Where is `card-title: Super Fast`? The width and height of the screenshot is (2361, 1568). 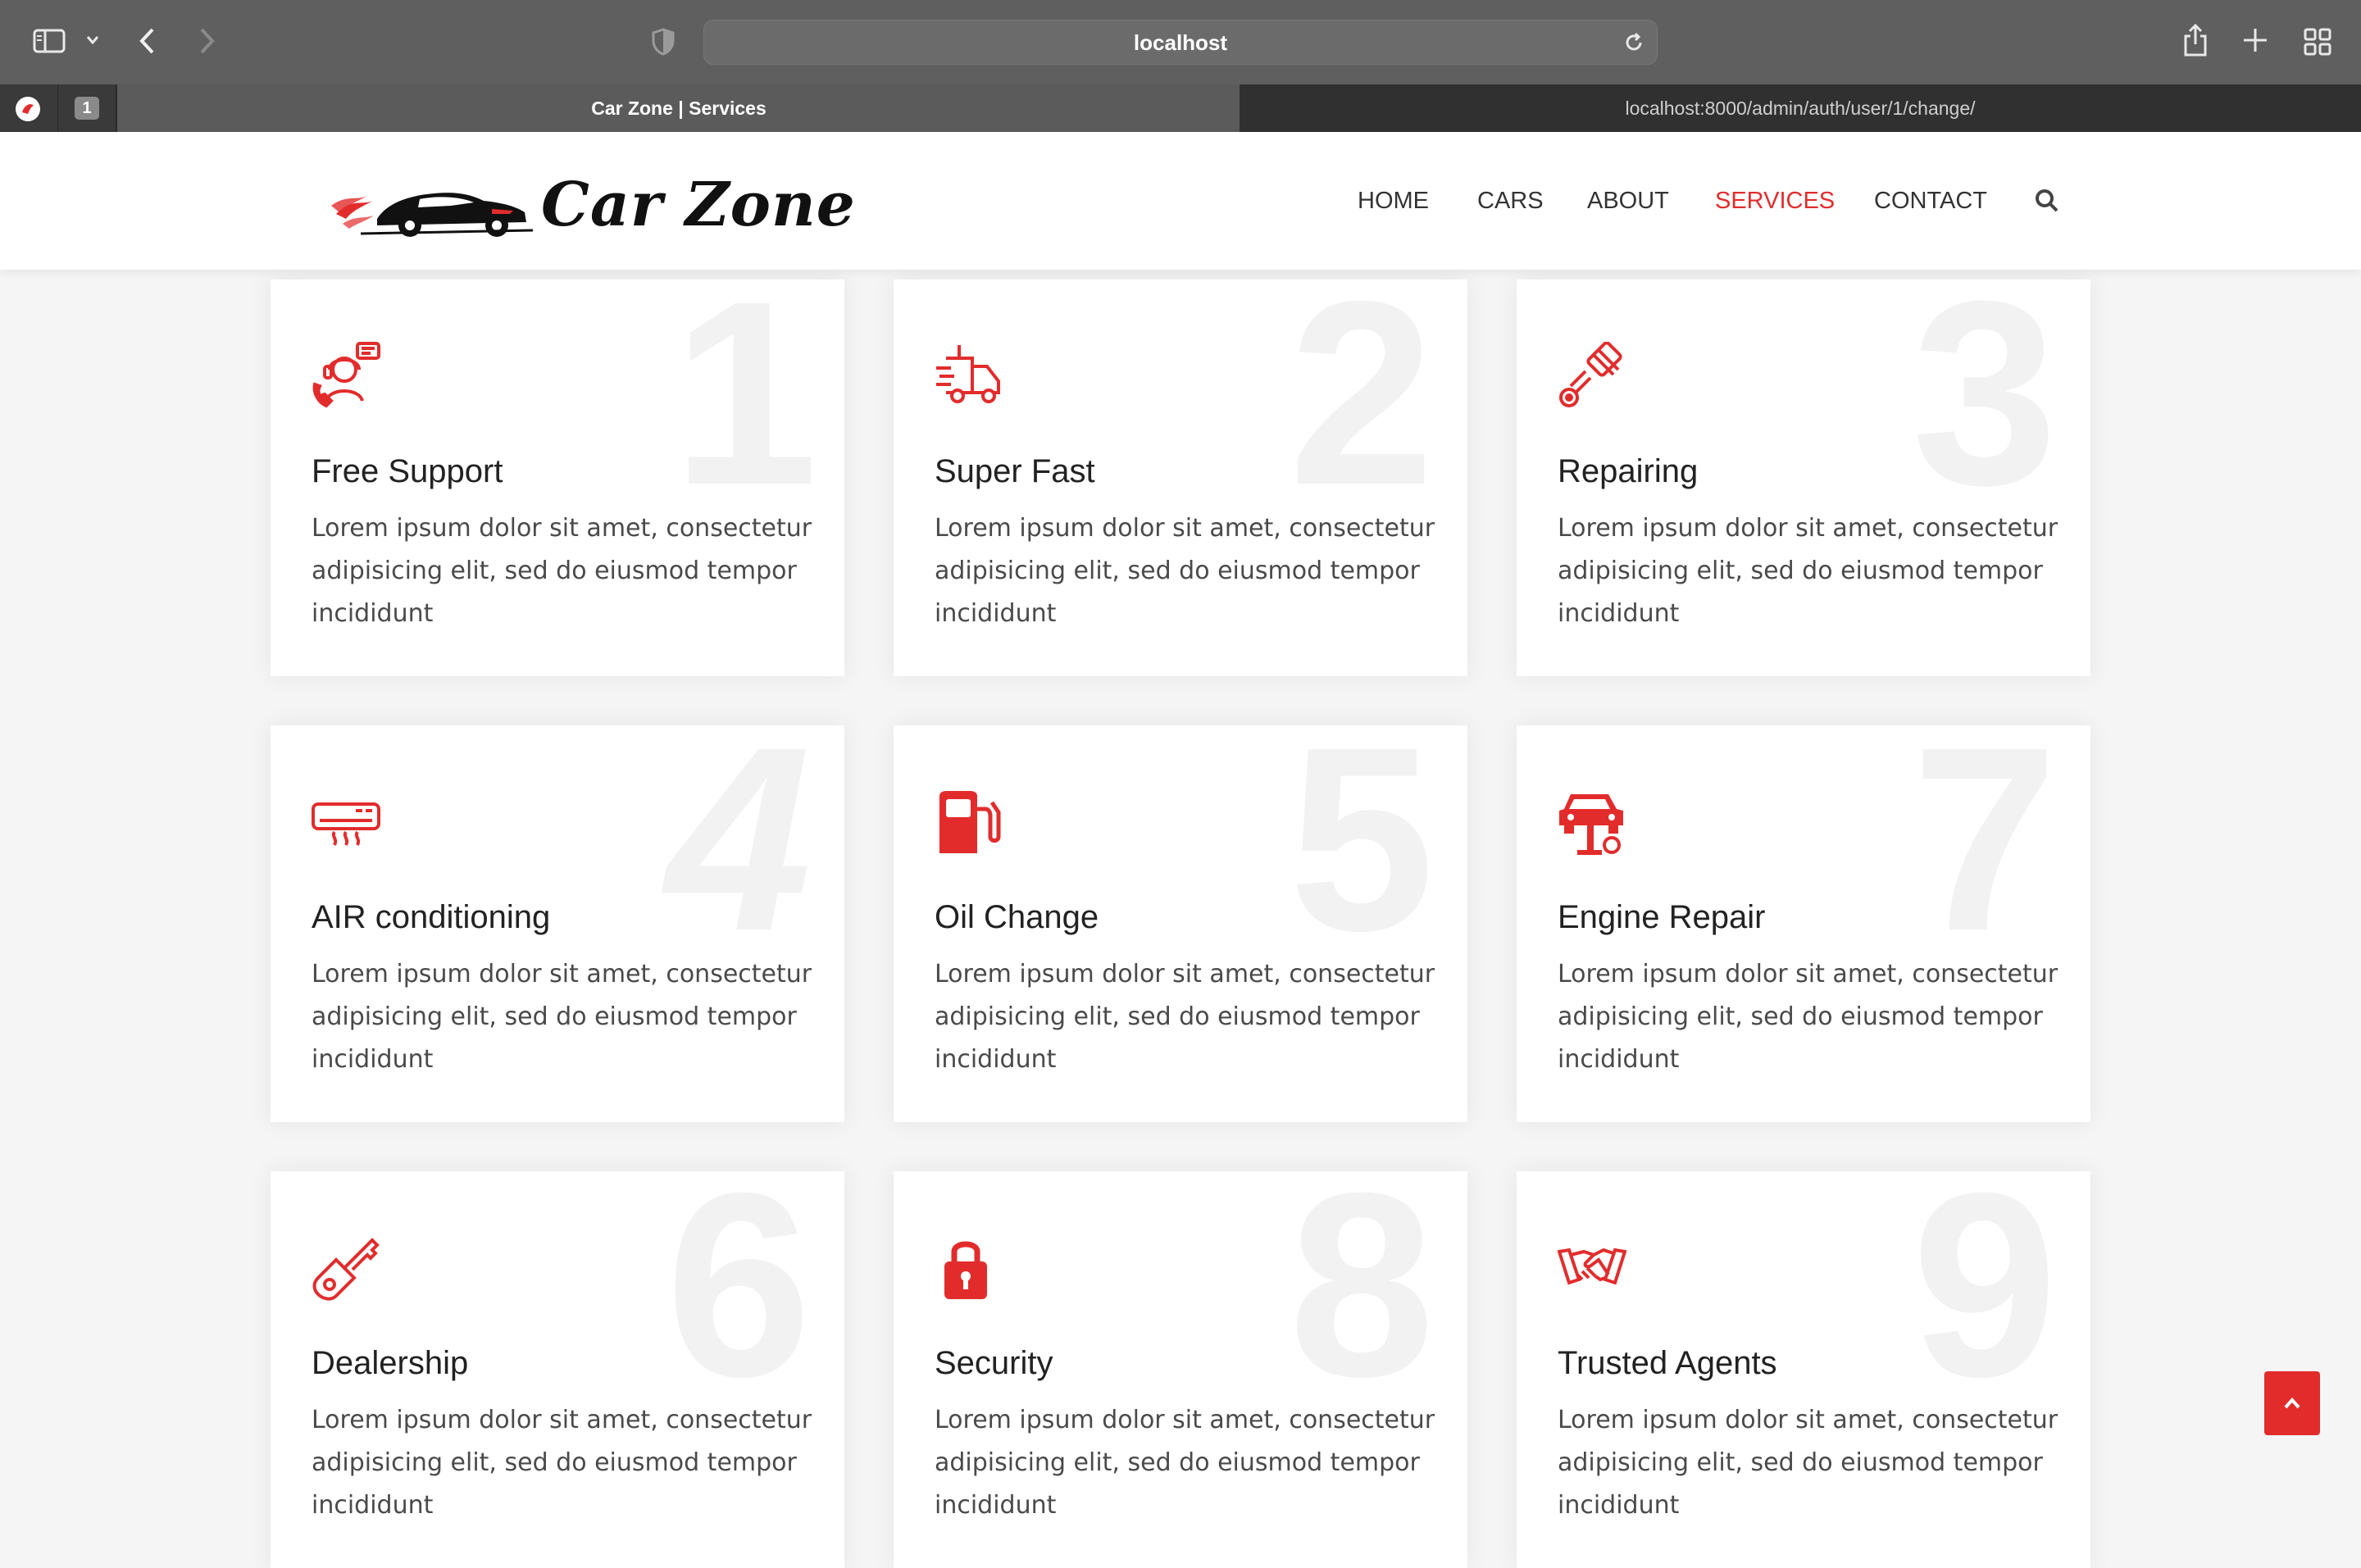
card-title: Super Fast is located at coordinates (1015, 471).